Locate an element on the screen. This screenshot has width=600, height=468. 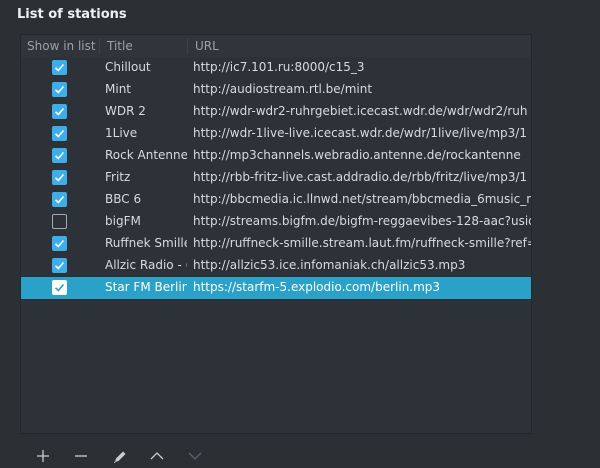
edit-station-button is located at coordinates (119, 455).